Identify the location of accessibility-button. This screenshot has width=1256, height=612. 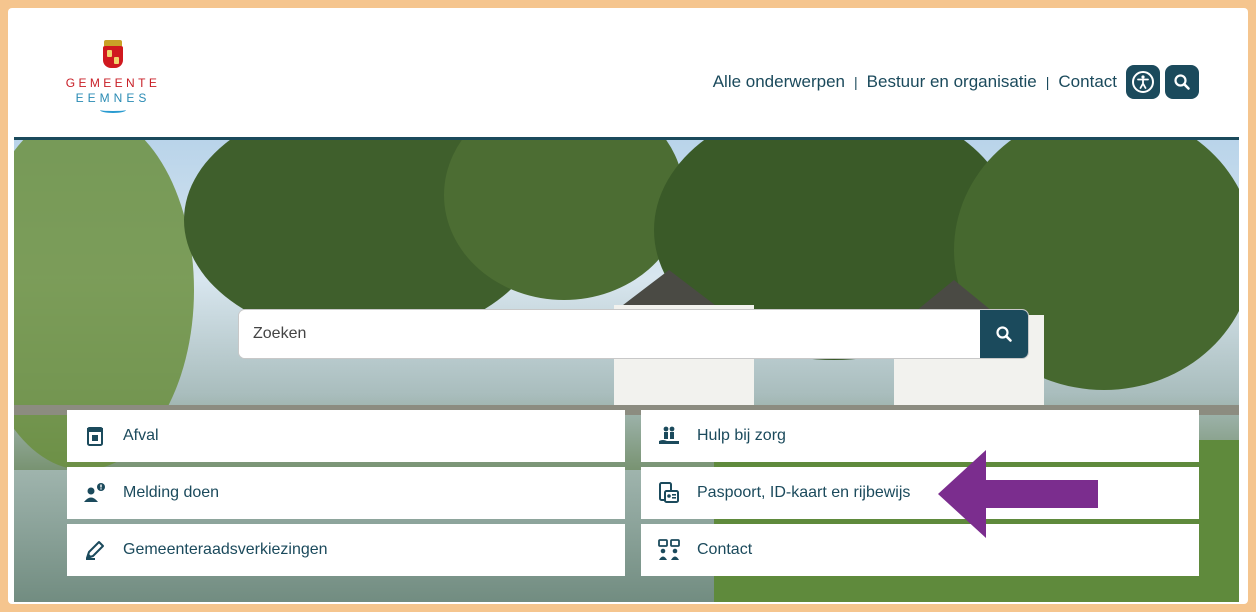
(1143, 82).